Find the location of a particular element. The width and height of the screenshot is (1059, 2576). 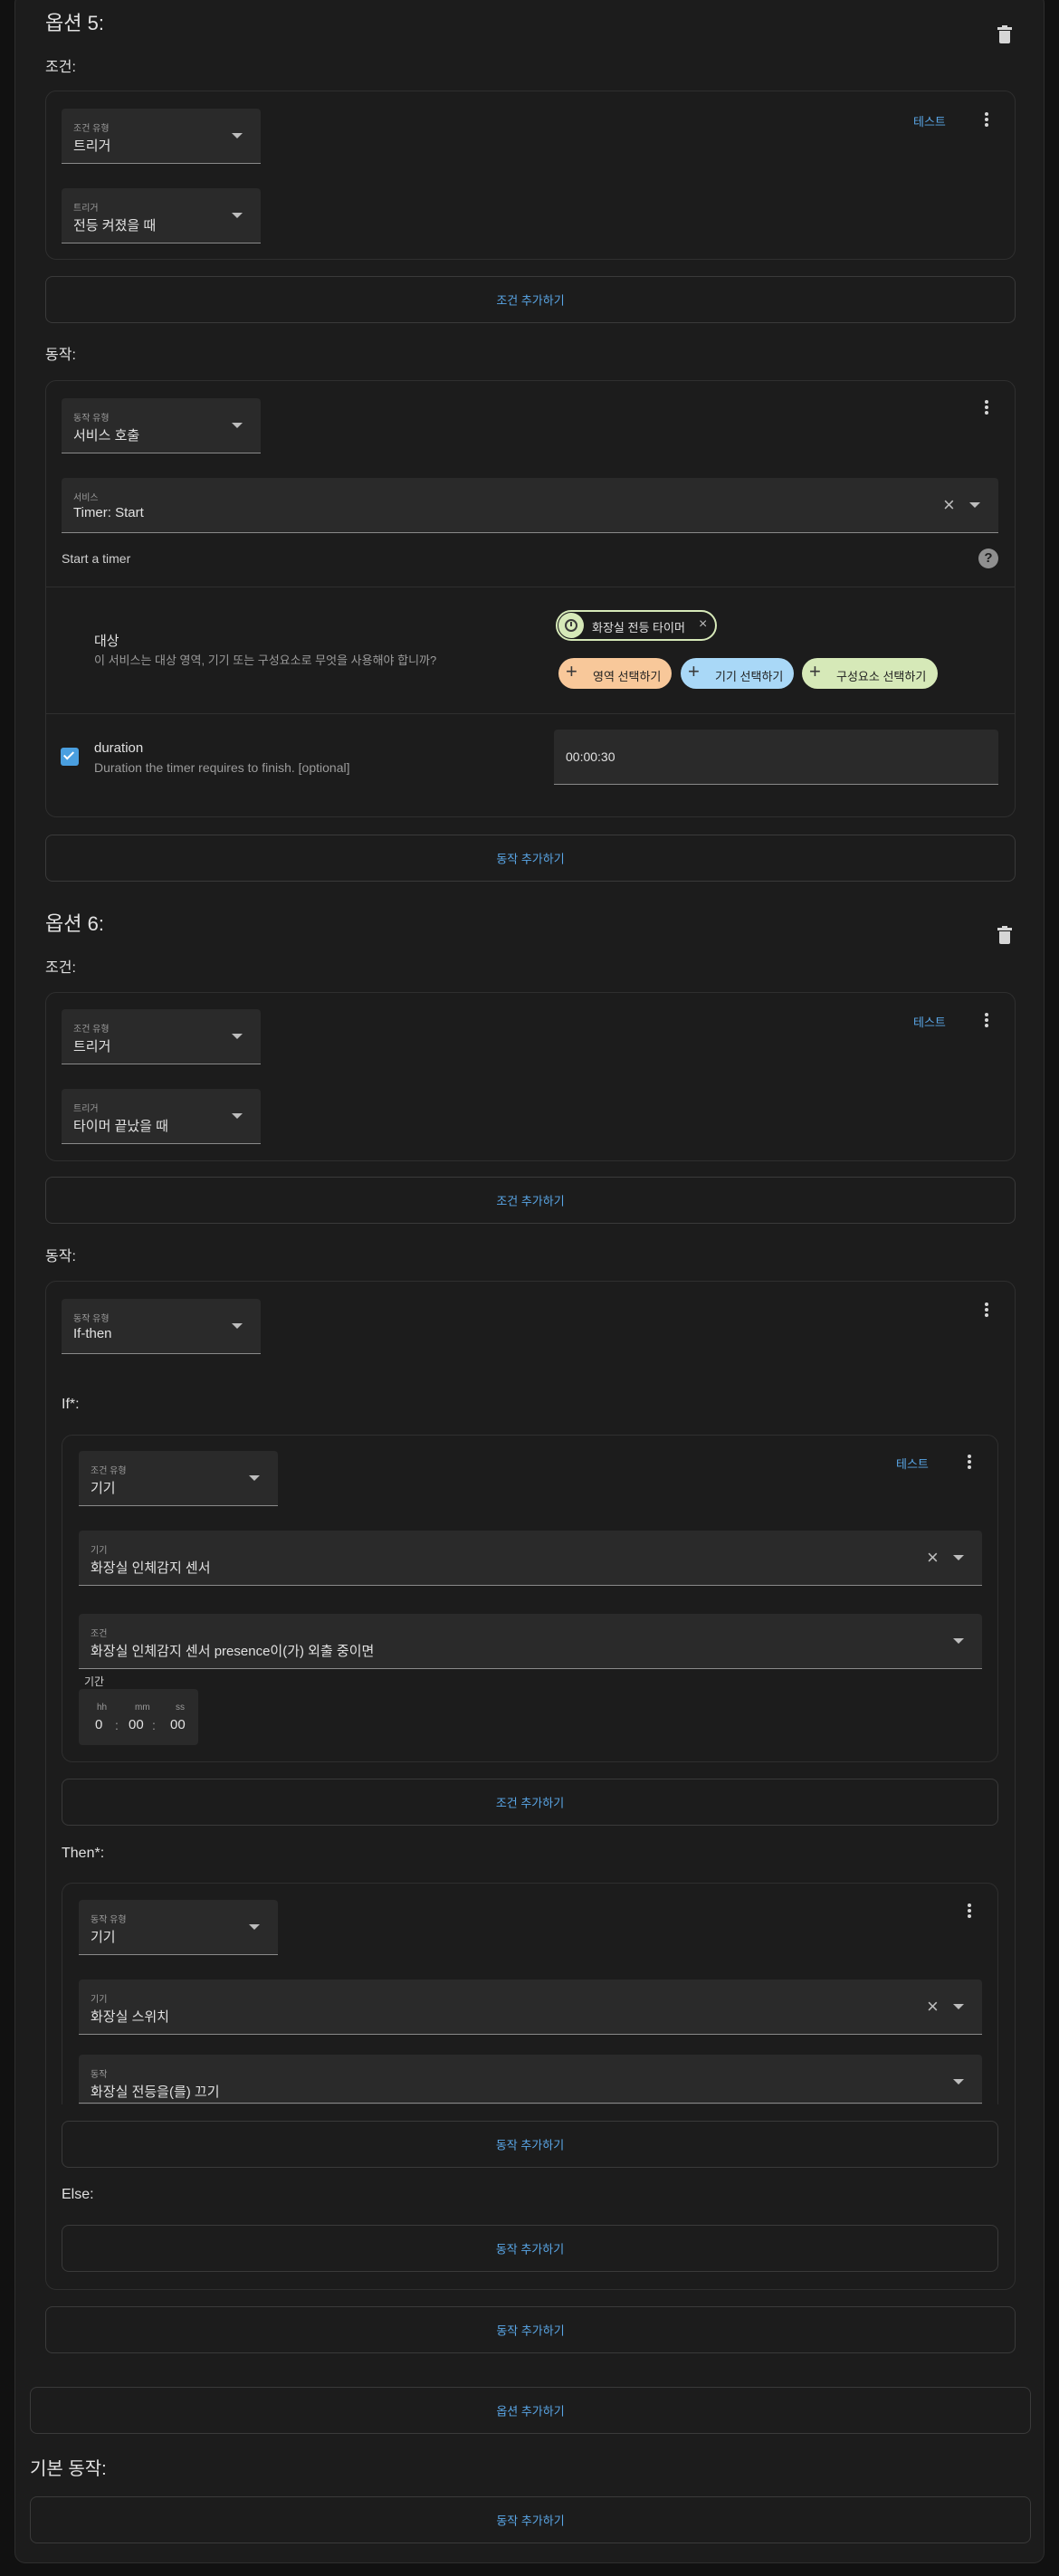

add-option-button: 옵션 추가하기 is located at coordinates (530, 2411).